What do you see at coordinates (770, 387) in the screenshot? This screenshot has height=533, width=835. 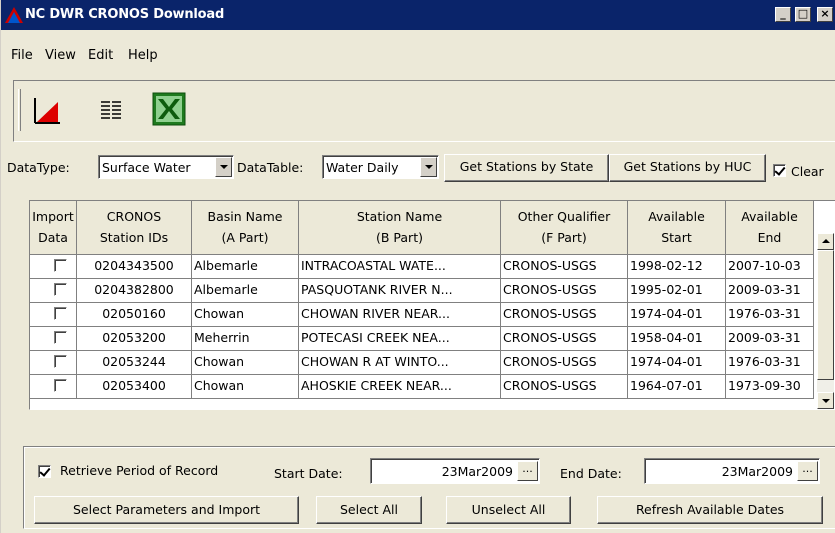 I see `end-date-cell: 1973-09-30` at bounding box center [770, 387].